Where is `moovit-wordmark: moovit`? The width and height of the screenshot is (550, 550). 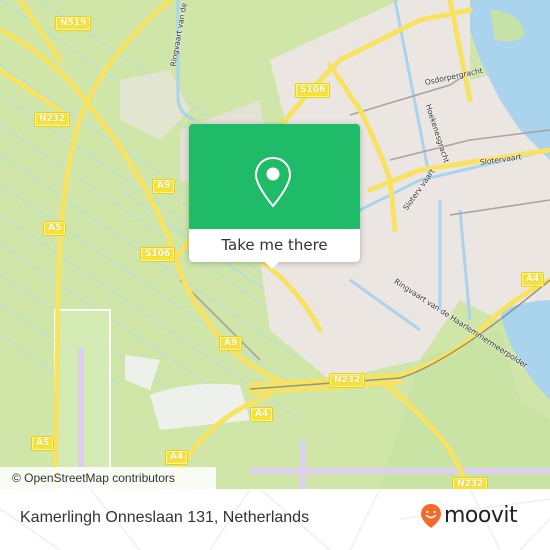 moovit-wordmark: moovit is located at coordinates (481, 515).